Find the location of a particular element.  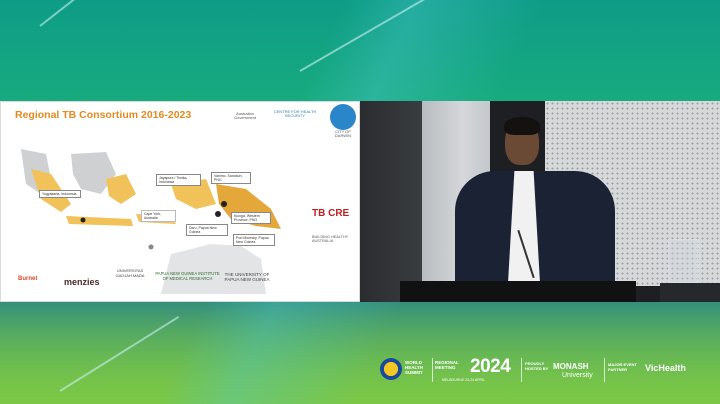

water-glasses is located at coordinates (683, 261).